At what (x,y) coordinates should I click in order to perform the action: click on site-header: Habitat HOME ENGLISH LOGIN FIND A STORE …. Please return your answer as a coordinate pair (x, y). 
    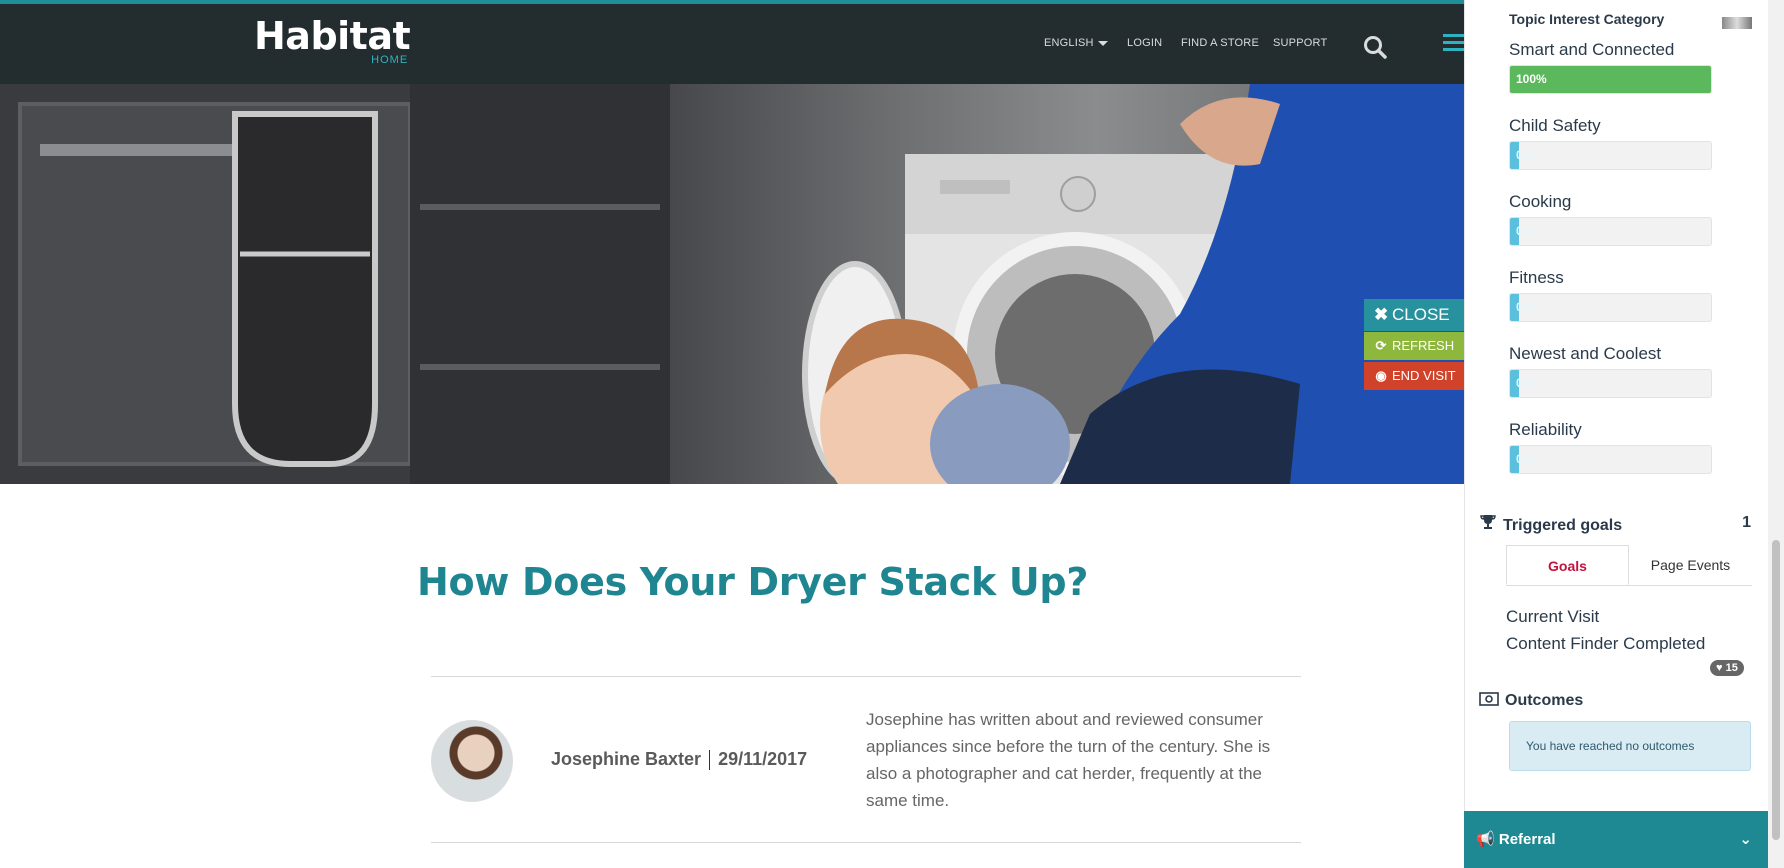
    Looking at the image, I should click on (732, 44).